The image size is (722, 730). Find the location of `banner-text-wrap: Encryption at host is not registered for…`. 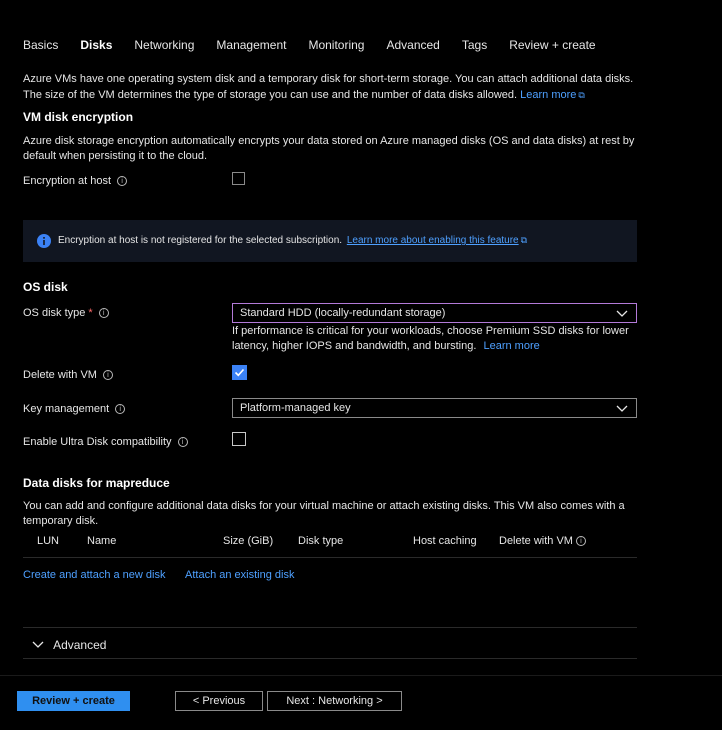

banner-text-wrap: Encryption at host is not registered for… is located at coordinates (292, 240).